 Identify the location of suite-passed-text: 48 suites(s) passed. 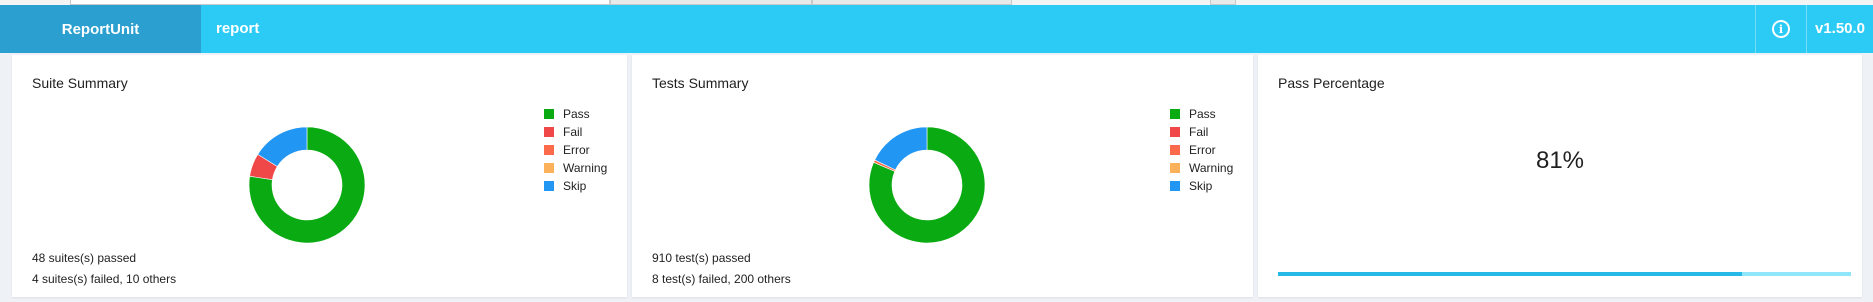
(84, 258).